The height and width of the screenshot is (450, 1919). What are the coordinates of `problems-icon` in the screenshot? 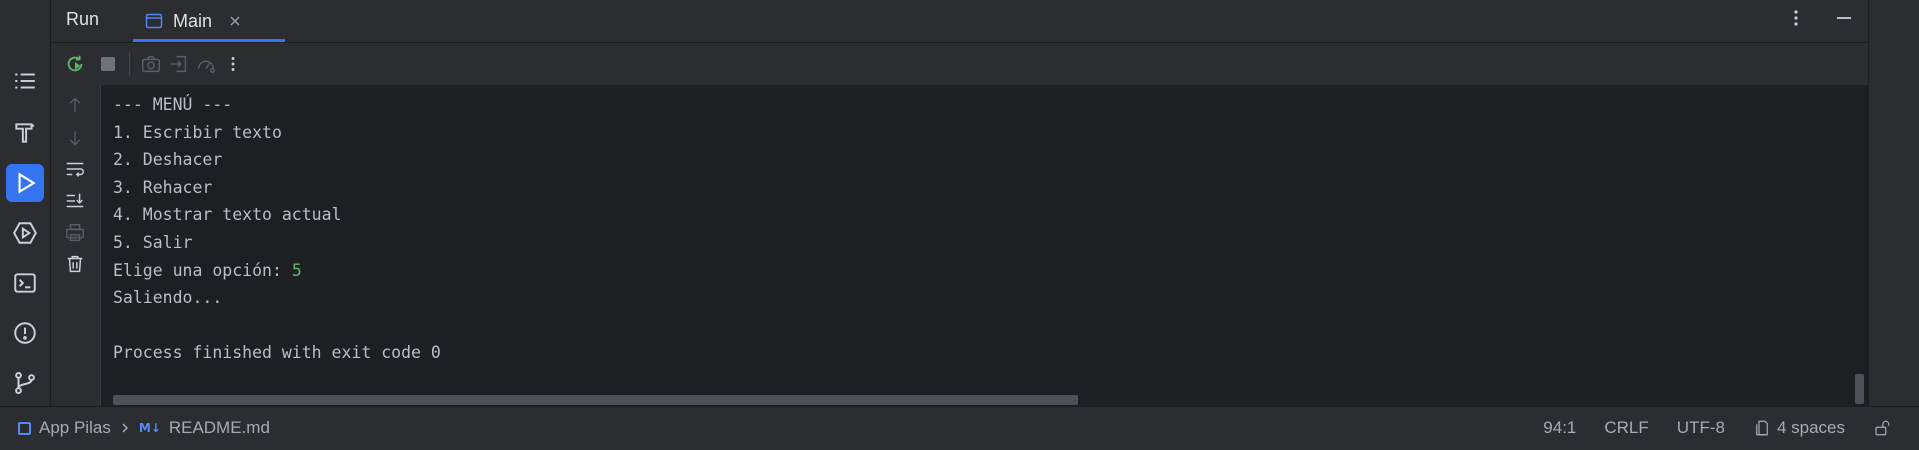 It's located at (25, 333).